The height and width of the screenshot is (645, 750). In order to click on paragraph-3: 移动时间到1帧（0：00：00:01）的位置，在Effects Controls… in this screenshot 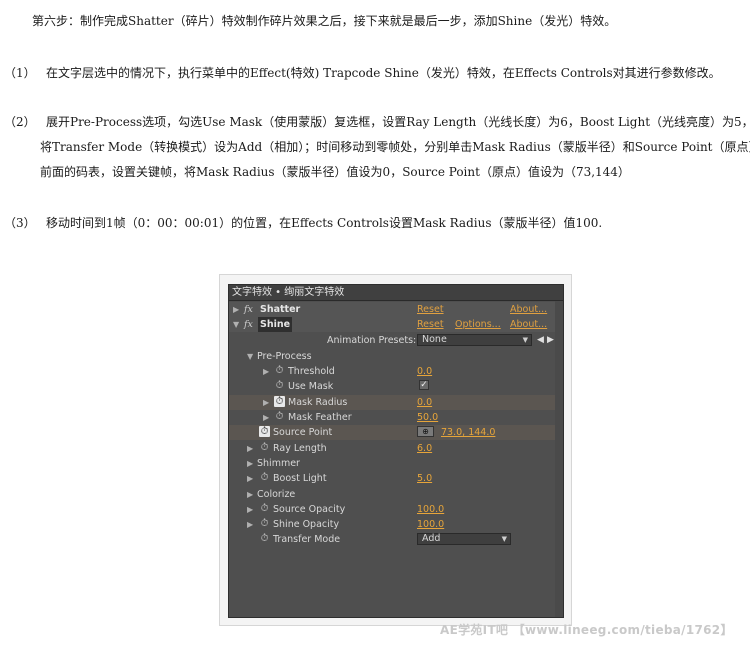, I will do `click(324, 223)`.